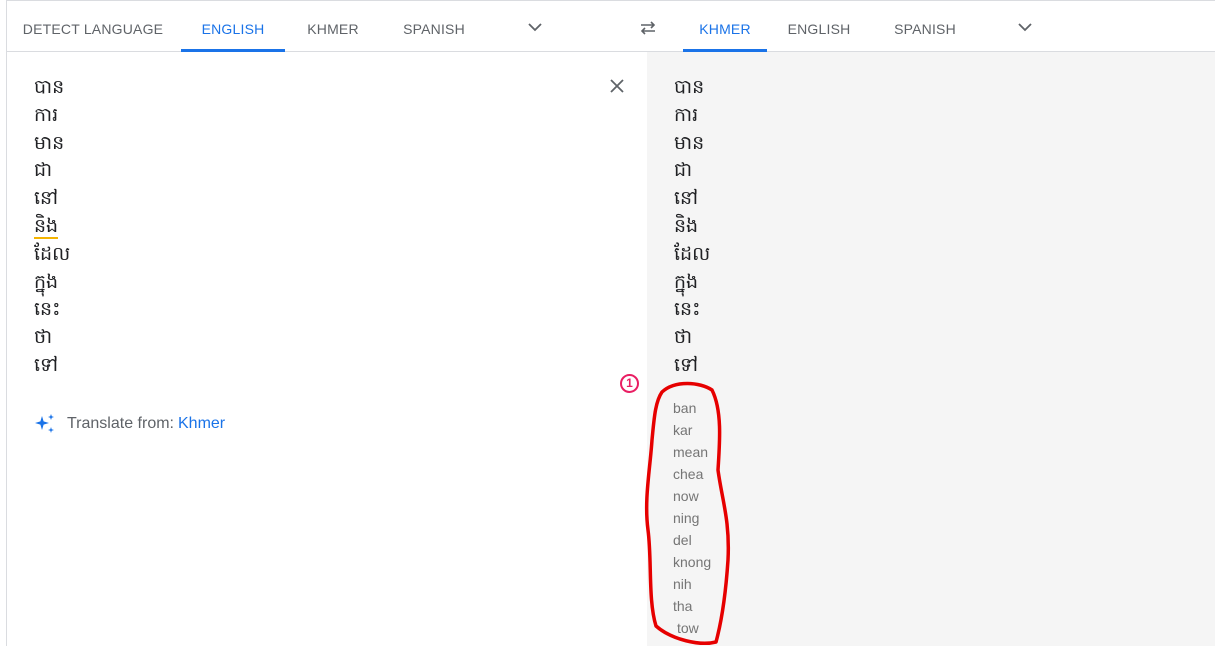  Describe the element at coordinates (683, 430) in the screenshot. I see `list-item: kar` at that location.